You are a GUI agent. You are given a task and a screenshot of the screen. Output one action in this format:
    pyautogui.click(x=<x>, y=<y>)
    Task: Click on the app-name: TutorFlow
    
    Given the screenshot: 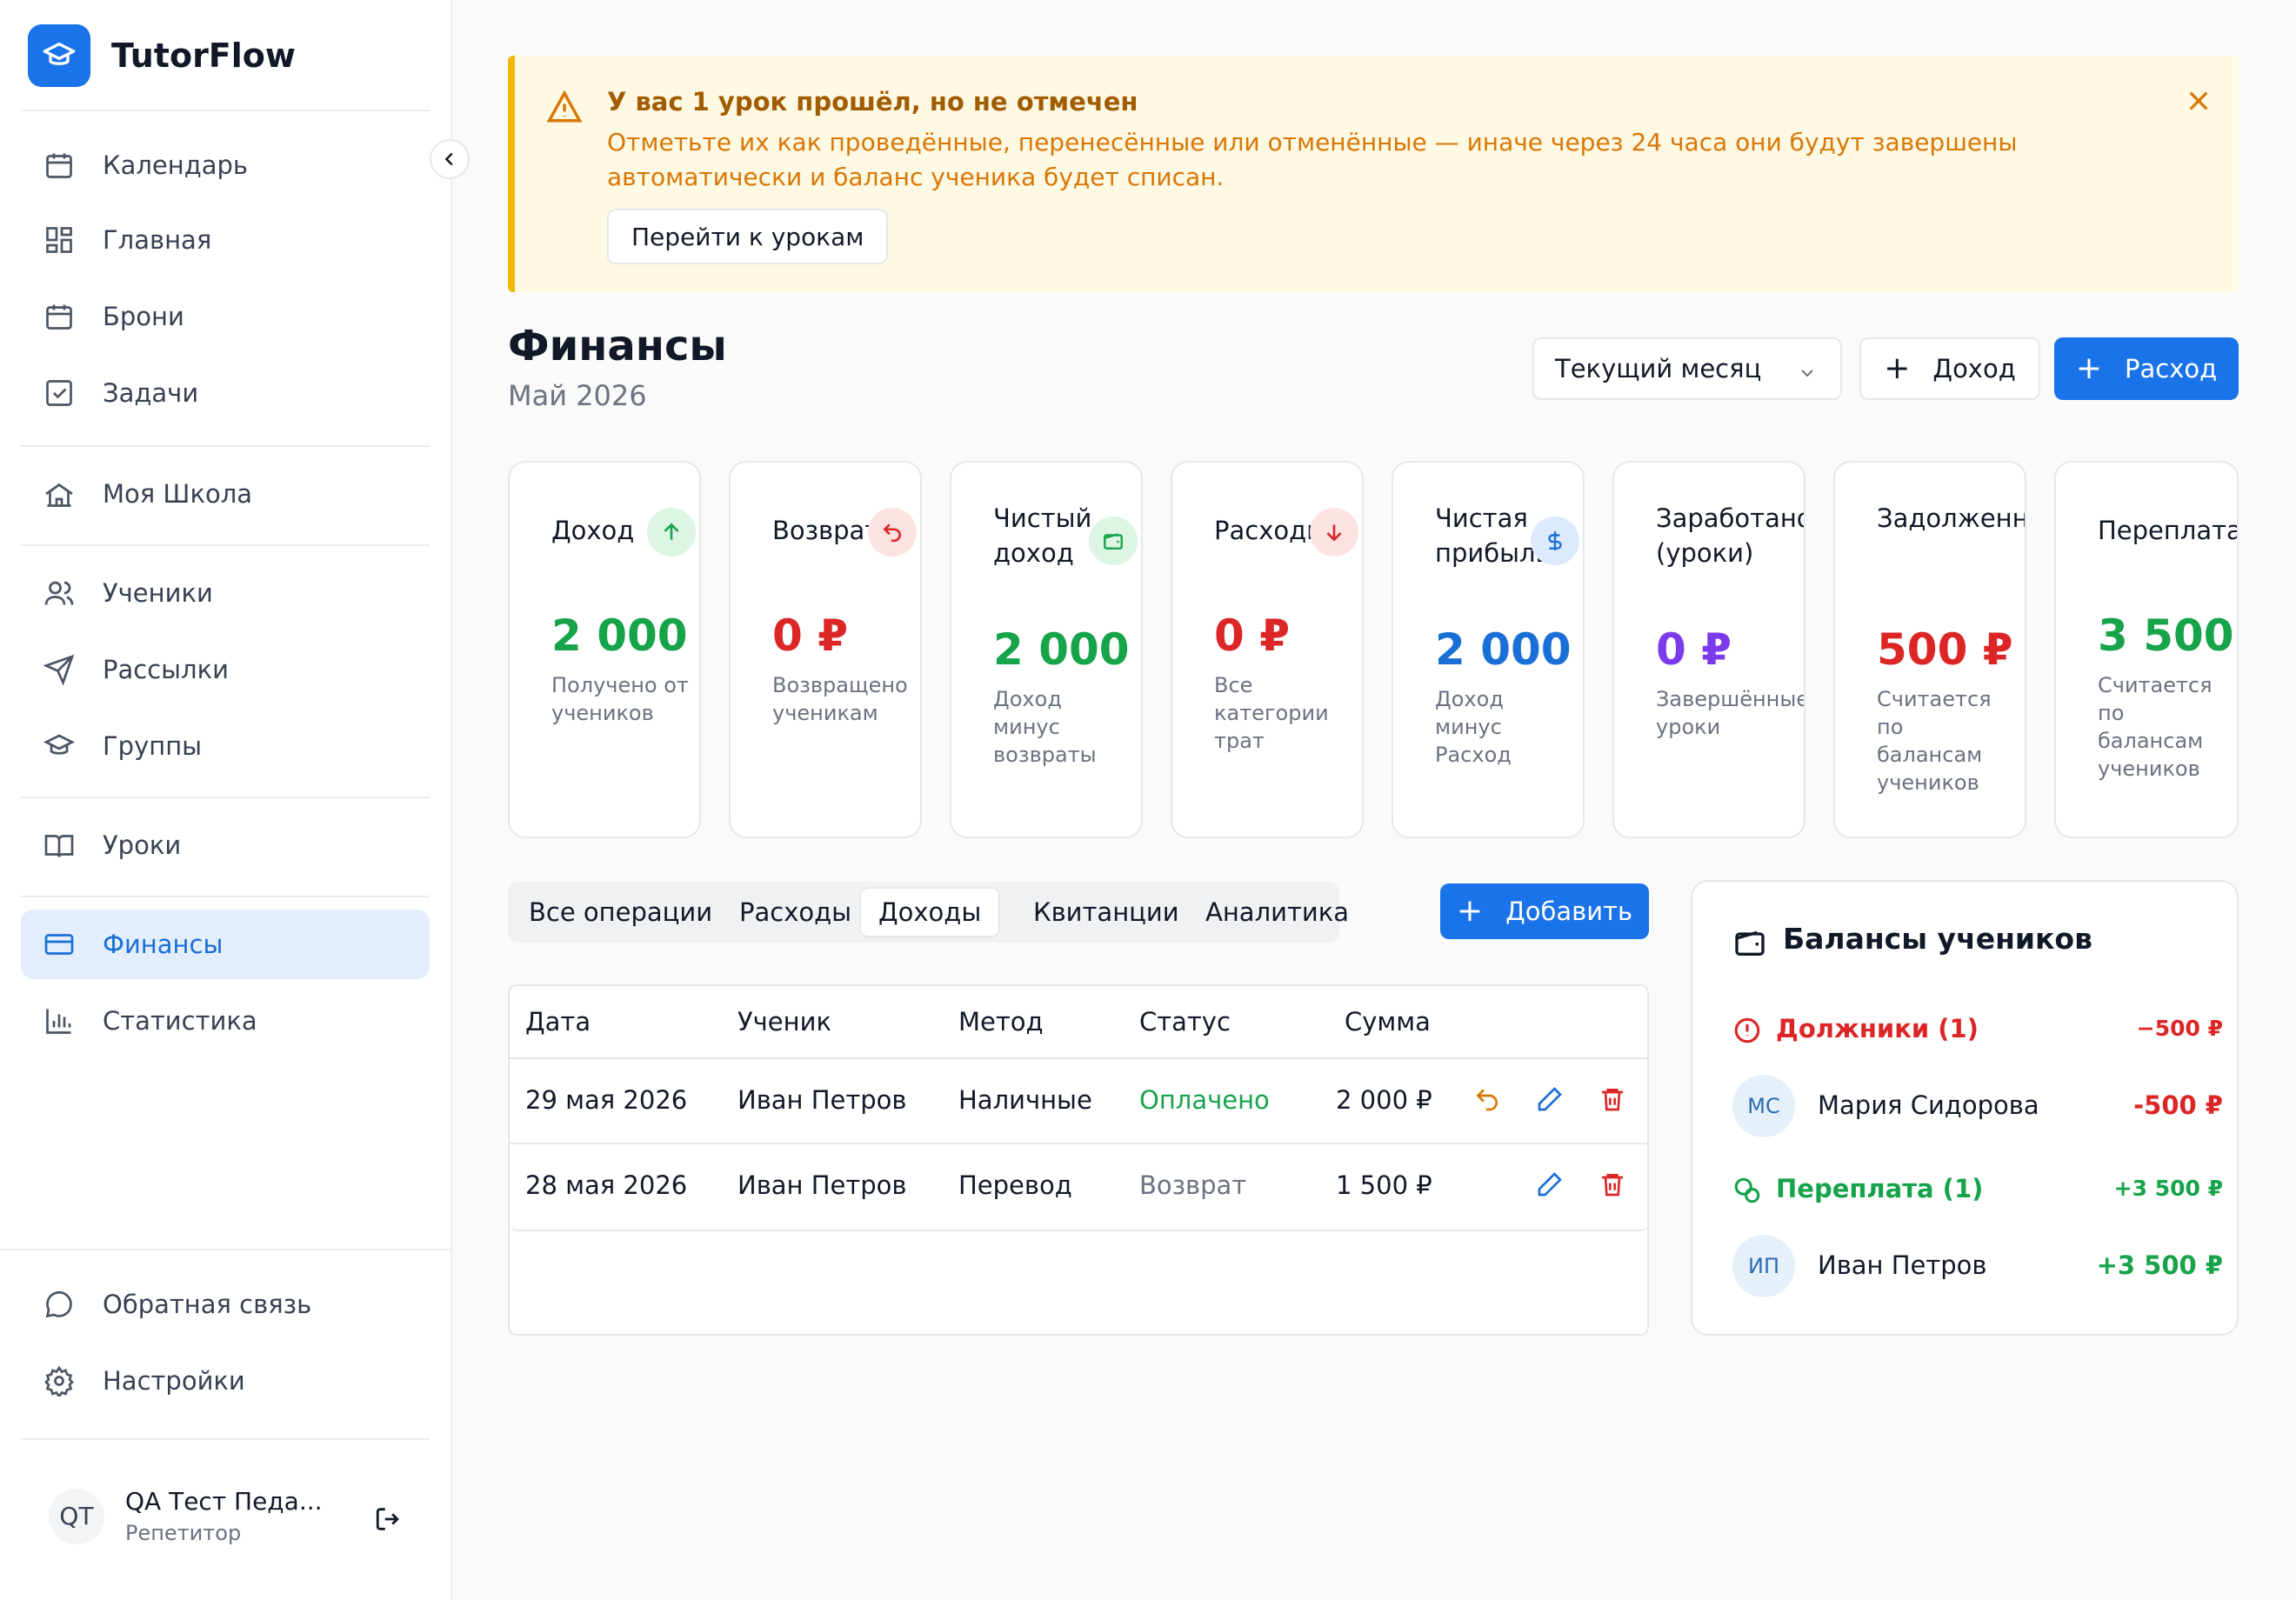 What is the action you would take?
    pyautogui.click(x=204, y=56)
    